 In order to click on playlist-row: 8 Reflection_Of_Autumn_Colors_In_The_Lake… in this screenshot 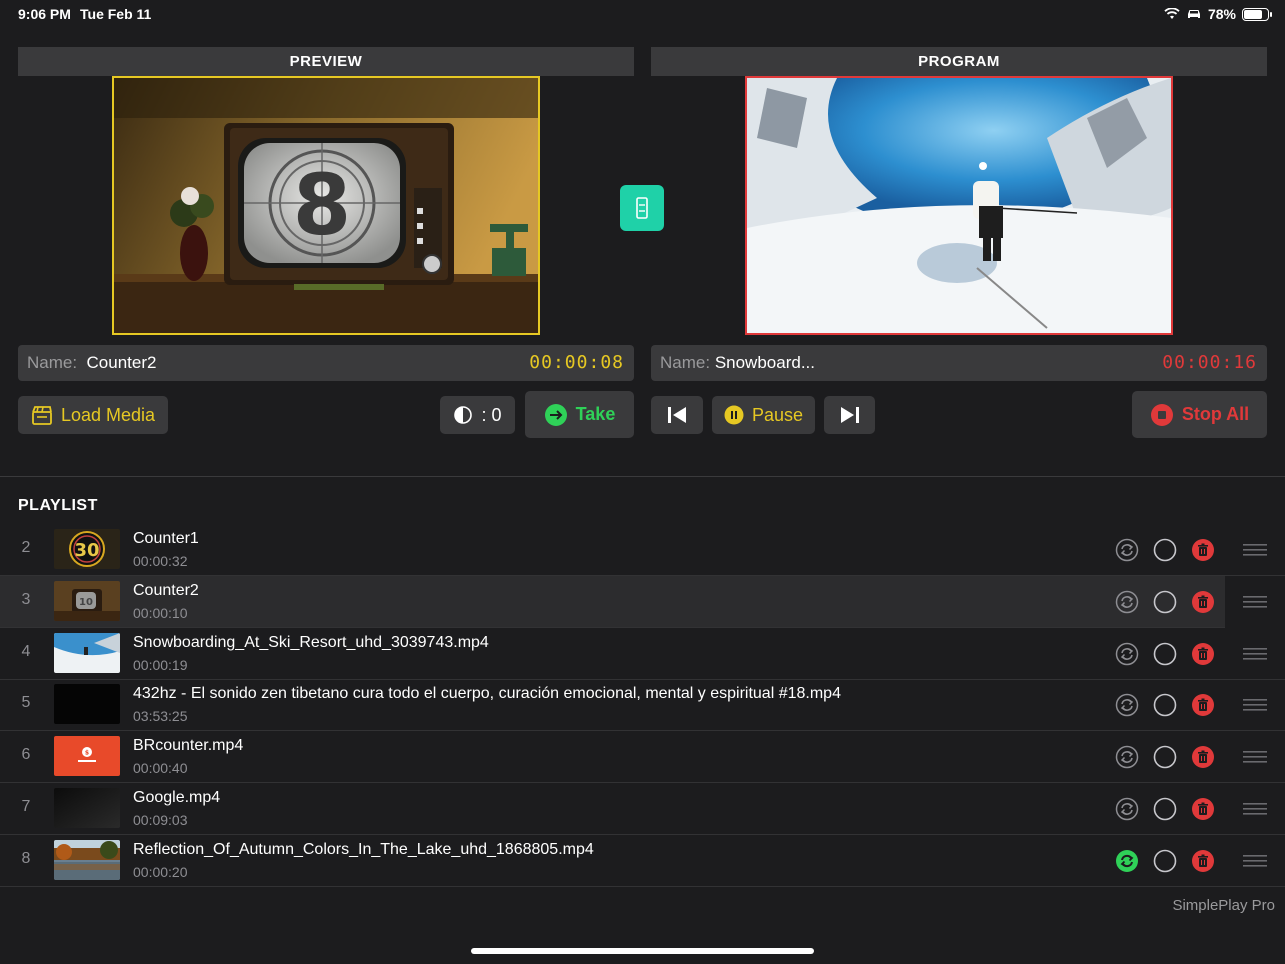, I will do `click(642, 861)`.